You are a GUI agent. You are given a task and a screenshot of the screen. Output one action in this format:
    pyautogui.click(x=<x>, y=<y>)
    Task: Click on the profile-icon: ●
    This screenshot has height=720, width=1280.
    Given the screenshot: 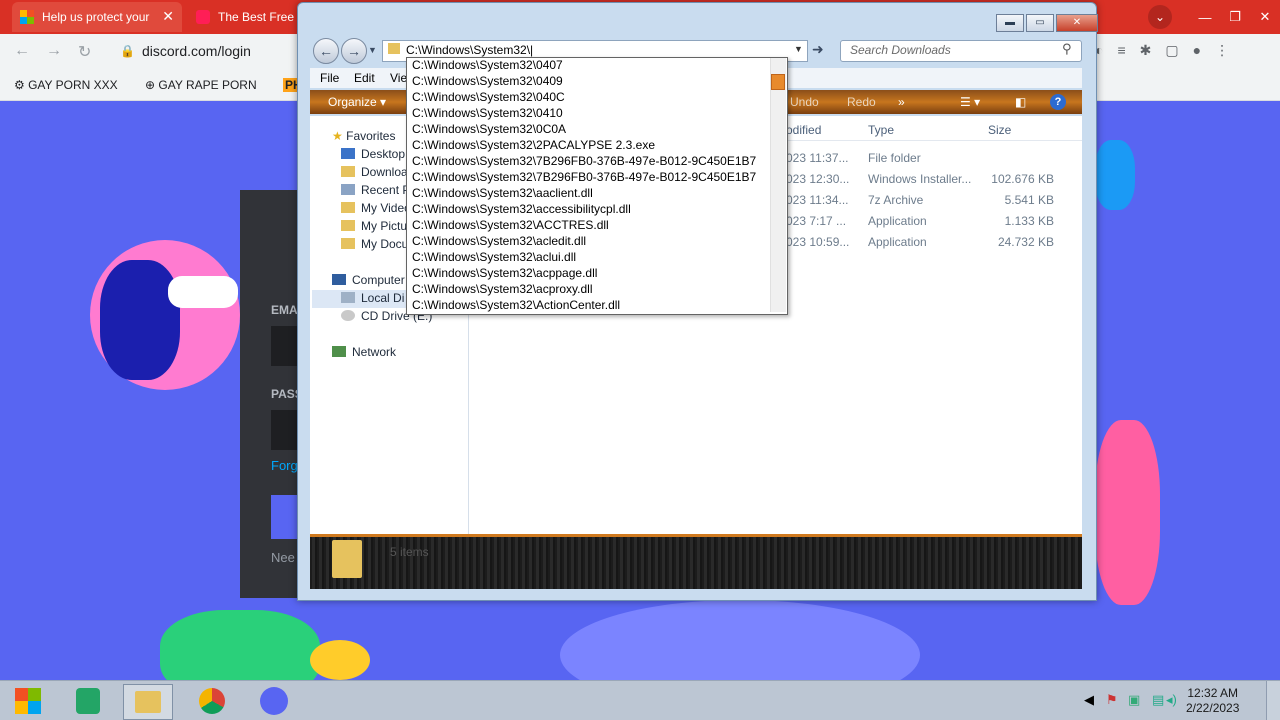 What is the action you would take?
    pyautogui.click(x=1197, y=50)
    